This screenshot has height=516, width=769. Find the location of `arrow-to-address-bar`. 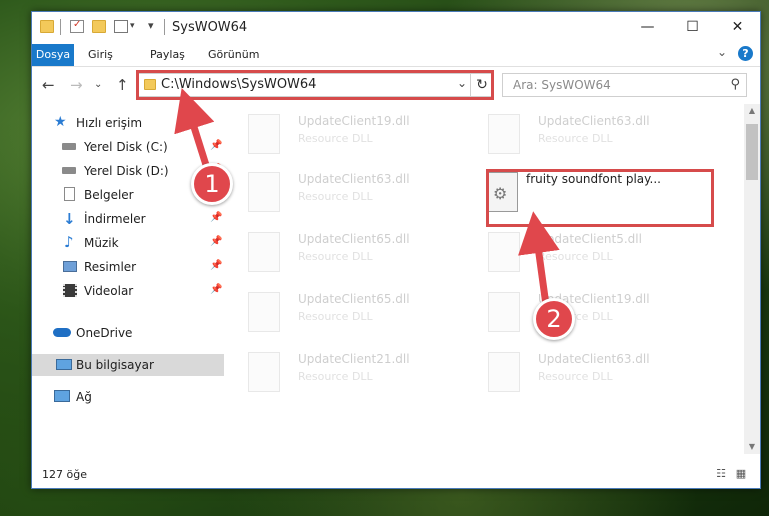

arrow-to-address-bar is located at coordinates (194, 127).